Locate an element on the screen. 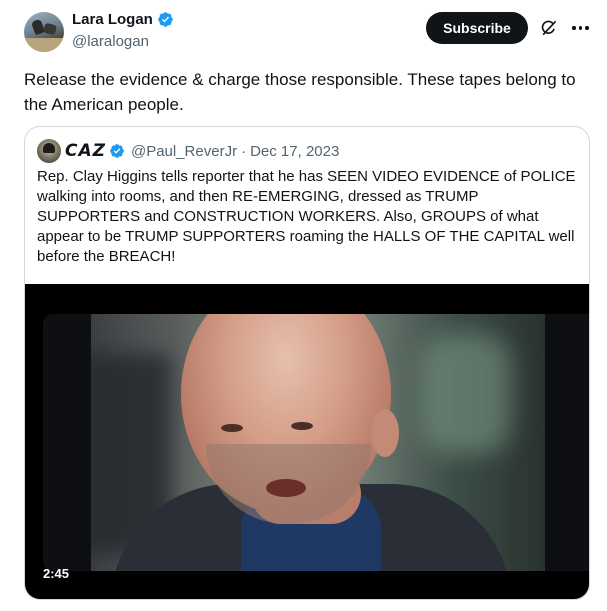 This screenshot has width=607, height=611. quoted-tweet-header: CAZ @Paul_ReverJr · Dec 17, 2023 is located at coordinates (188, 151).